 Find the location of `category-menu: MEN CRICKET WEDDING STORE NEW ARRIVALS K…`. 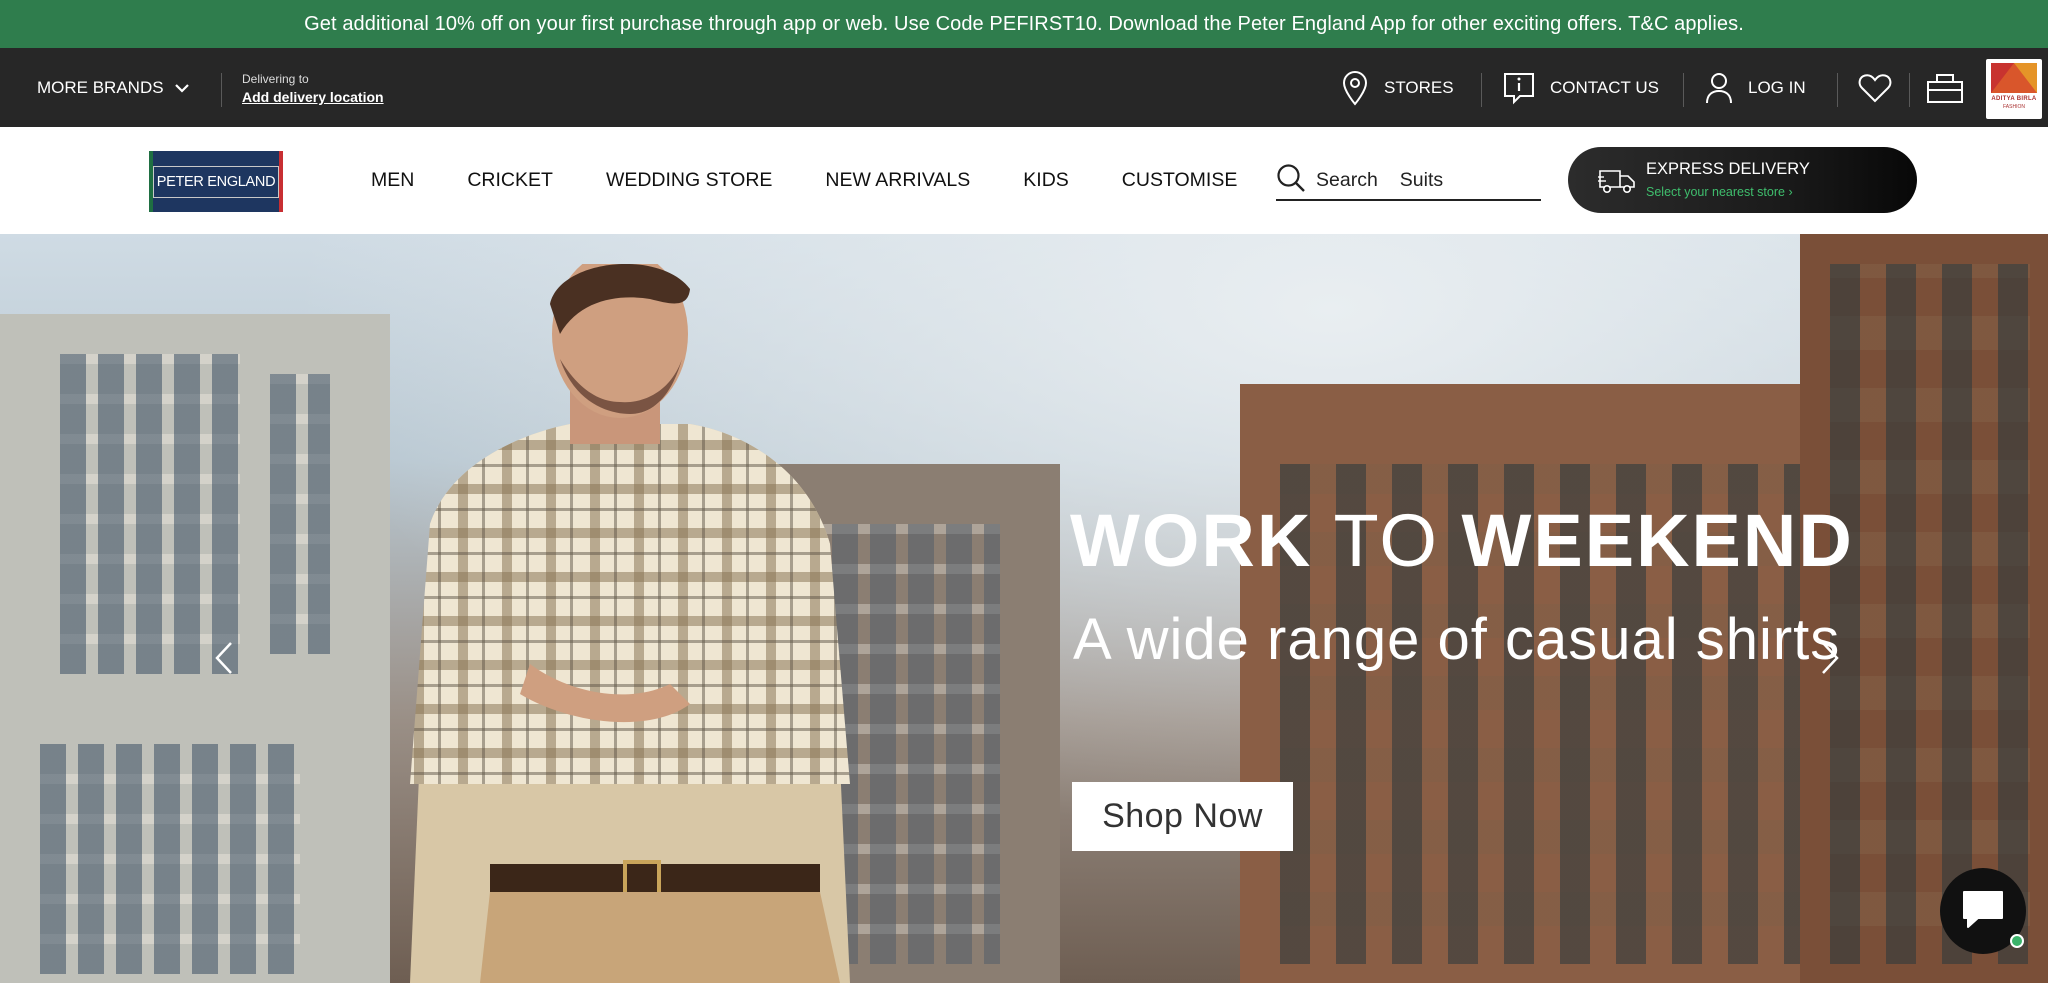

category-menu: MEN CRICKET WEDDING STORE NEW ARRIVALS K… is located at coordinates (830, 180).